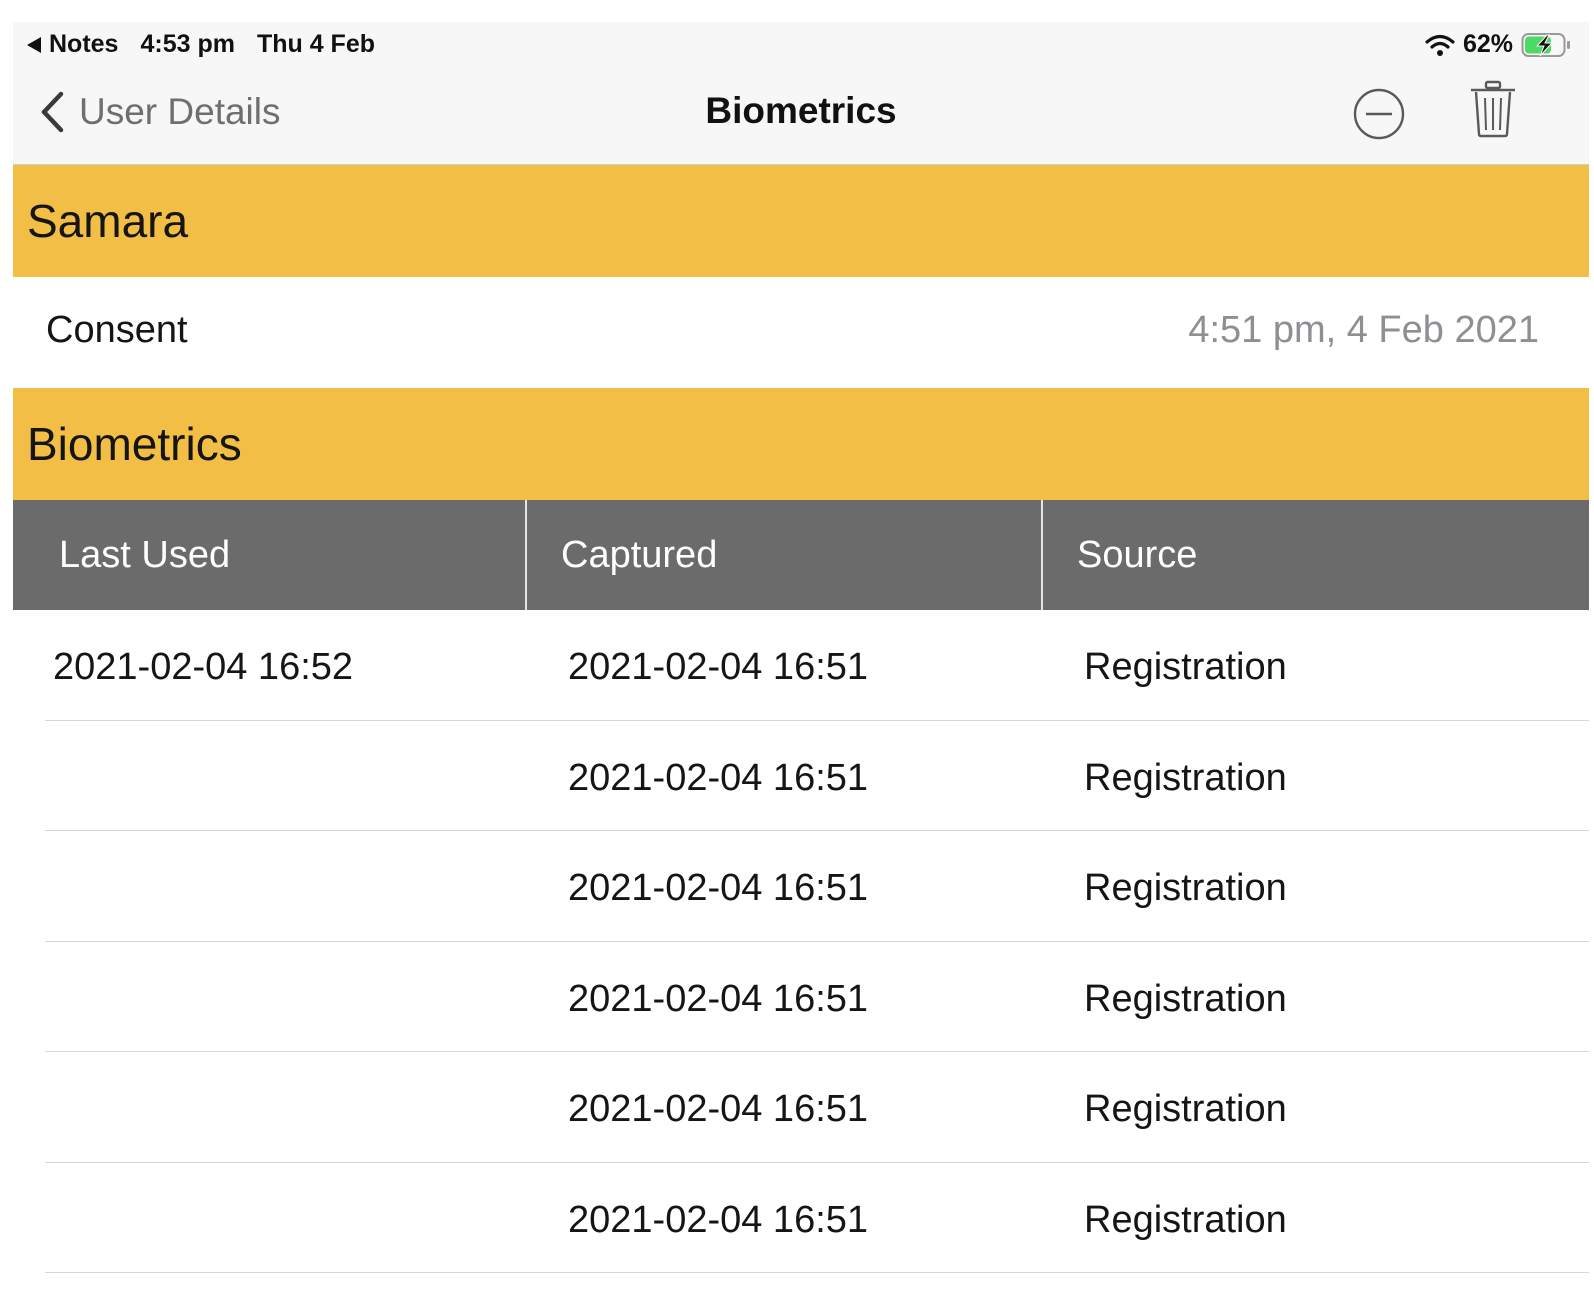  I want to click on navigation-bar: User Details Biometrics, so click(801, 114).